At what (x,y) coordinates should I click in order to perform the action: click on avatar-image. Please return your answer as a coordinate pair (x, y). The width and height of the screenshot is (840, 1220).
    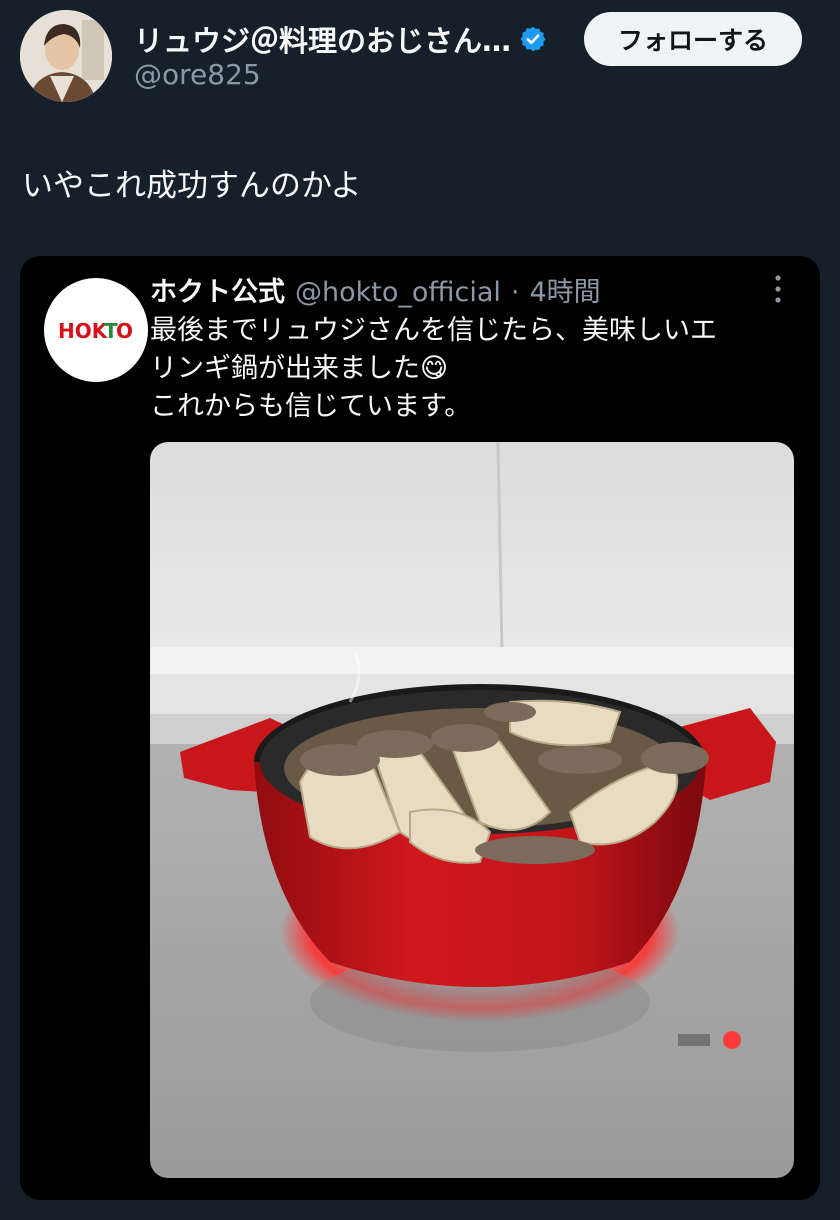
    Looking at the image, I should click on (66, 56).